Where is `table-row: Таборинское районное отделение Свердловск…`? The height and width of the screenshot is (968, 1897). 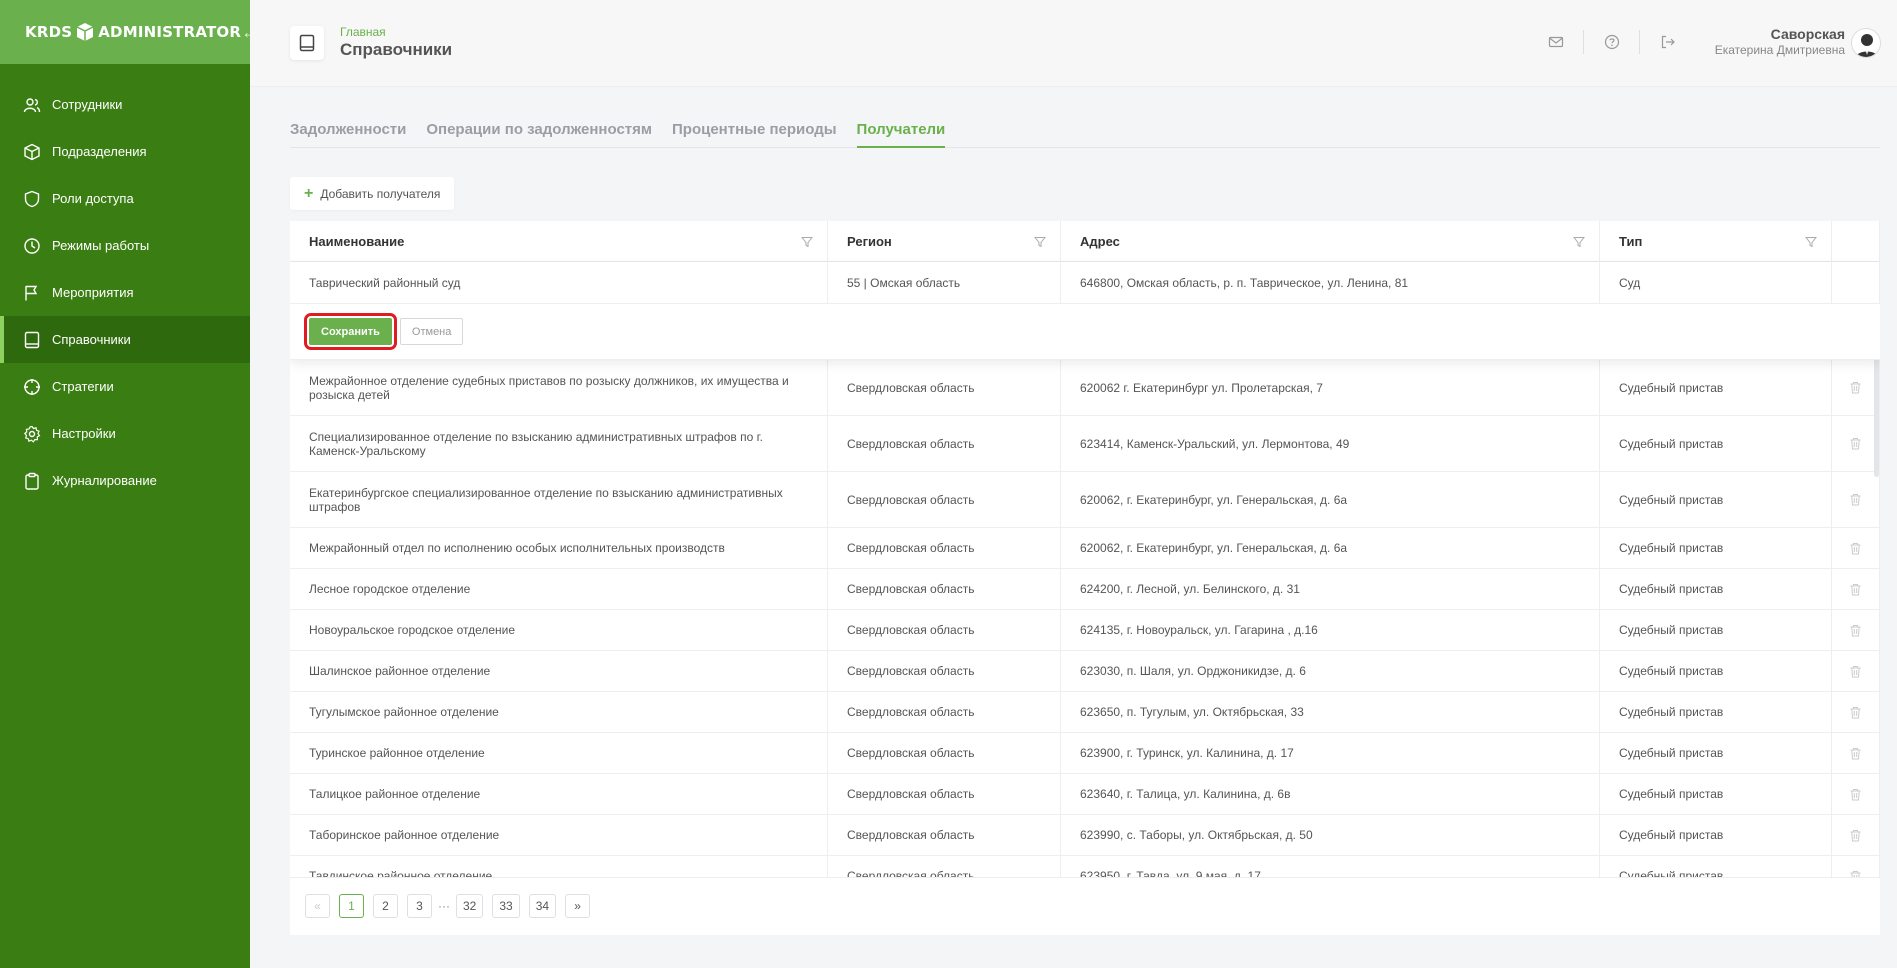
table-row: Таборинское районное отделение Свердловск… is located at coordinates (1085, 835).